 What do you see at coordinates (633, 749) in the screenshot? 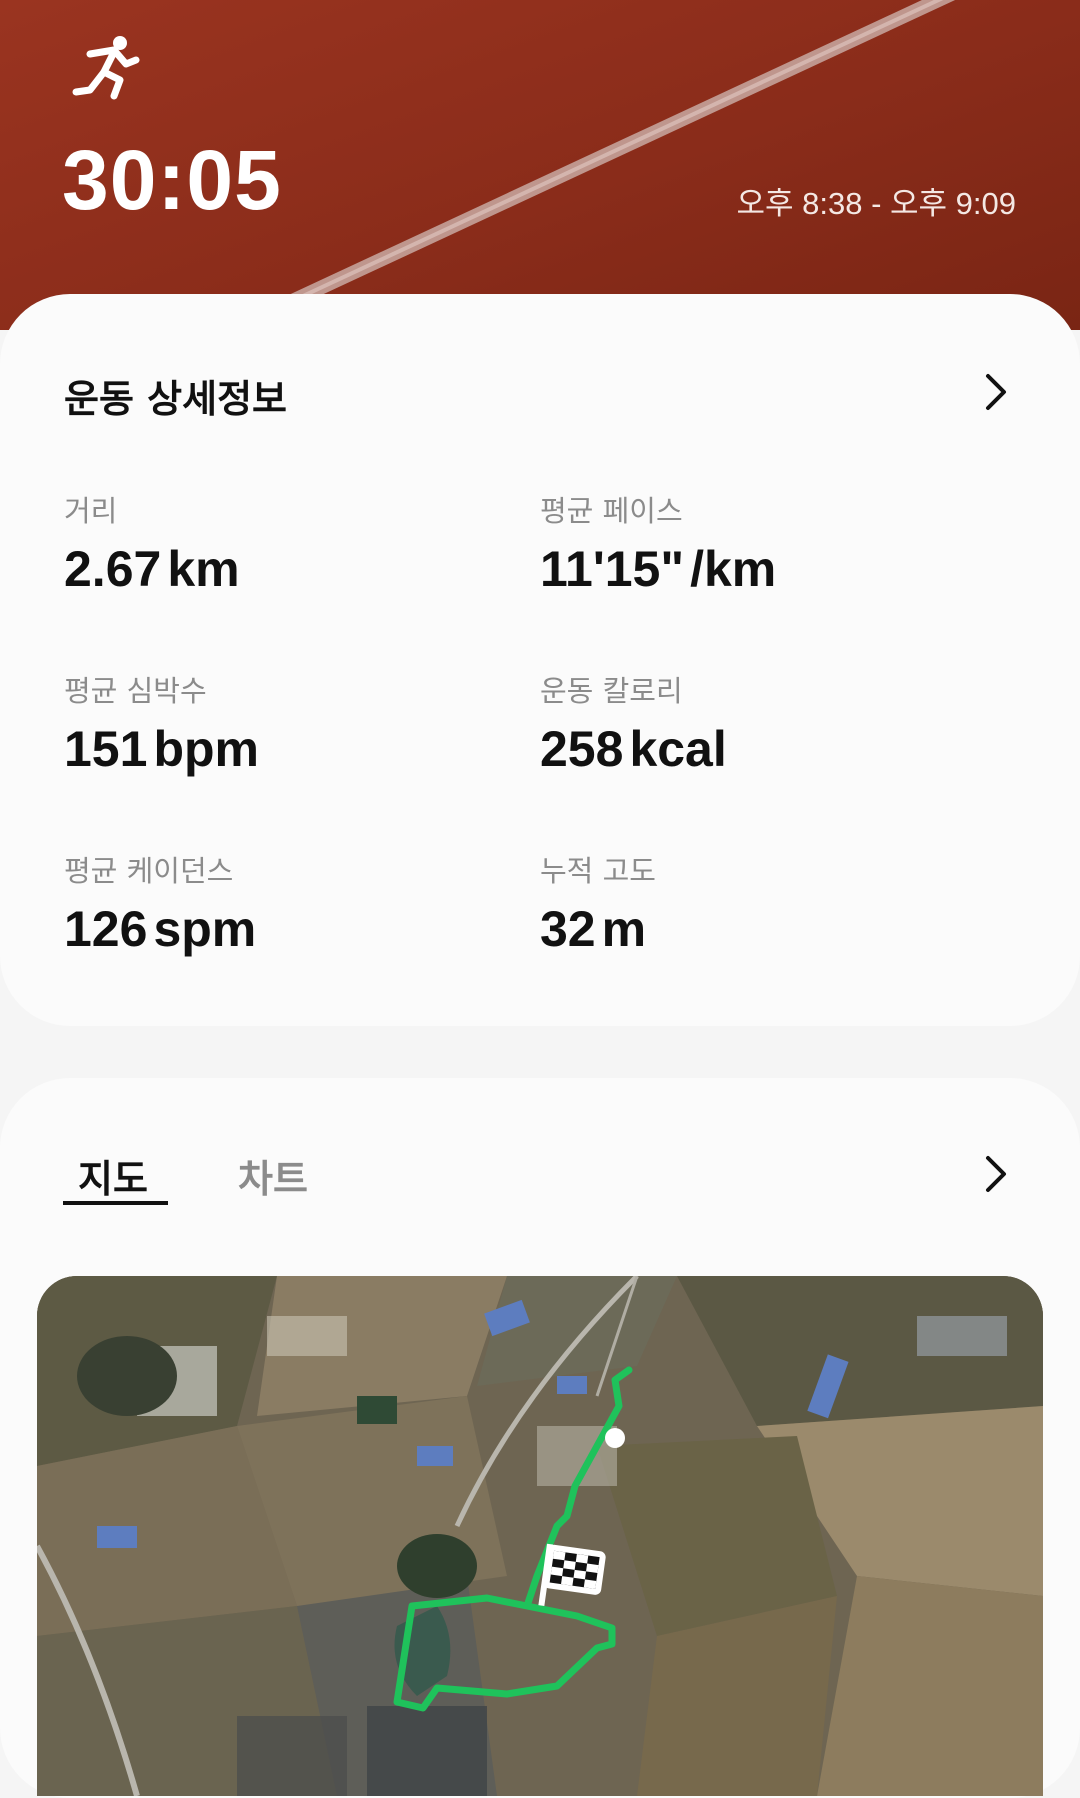
I see `stat-value: 258 kcal` at bounding box center [633, 749].